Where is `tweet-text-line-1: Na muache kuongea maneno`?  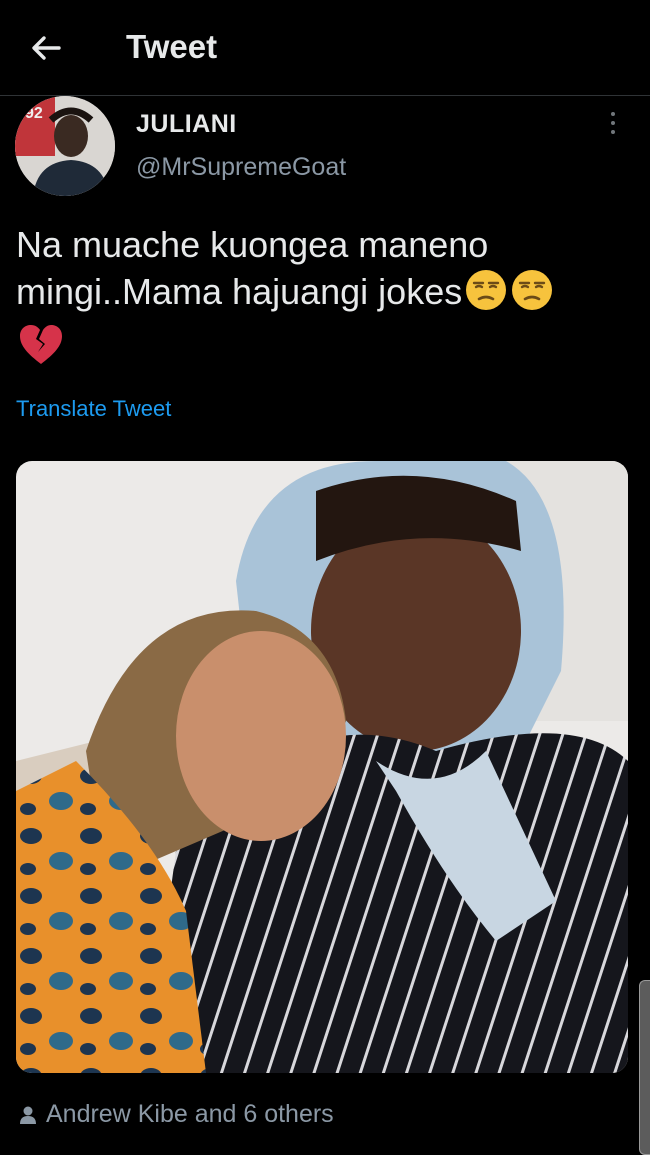
tweet-text-line-1: Na muache kuongea maneno is located at coordinates (252, 244).